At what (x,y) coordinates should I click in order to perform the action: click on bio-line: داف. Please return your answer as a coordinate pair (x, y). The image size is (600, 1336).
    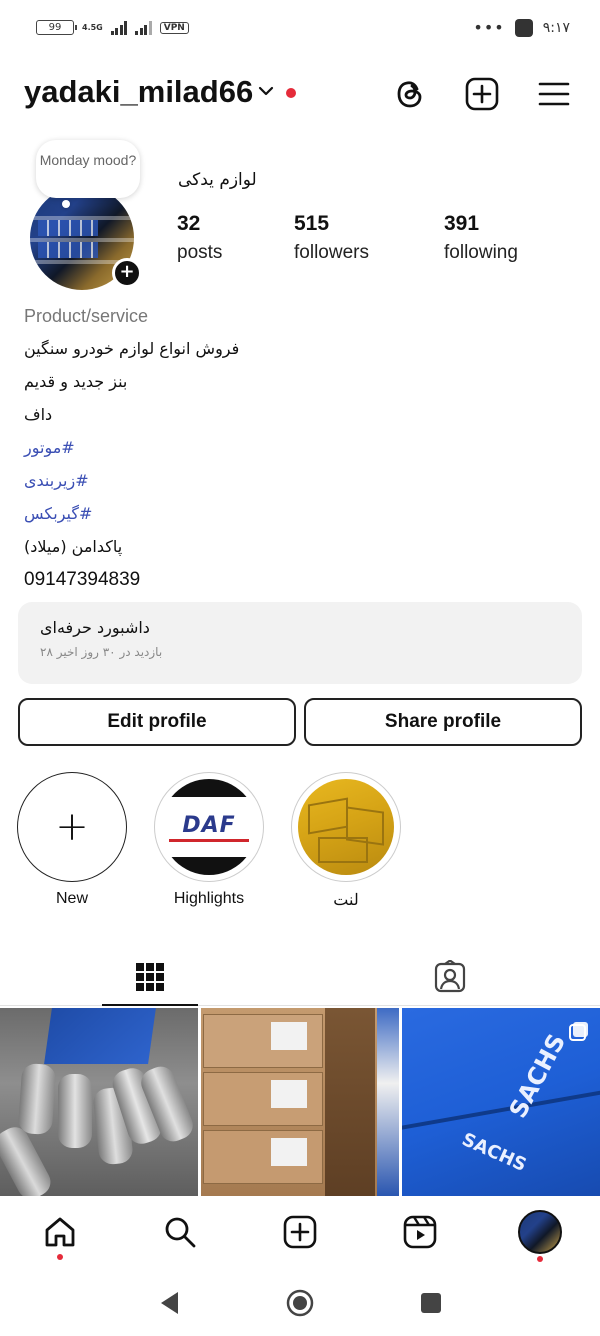
    Looking at the image, I should click on (38, 414).